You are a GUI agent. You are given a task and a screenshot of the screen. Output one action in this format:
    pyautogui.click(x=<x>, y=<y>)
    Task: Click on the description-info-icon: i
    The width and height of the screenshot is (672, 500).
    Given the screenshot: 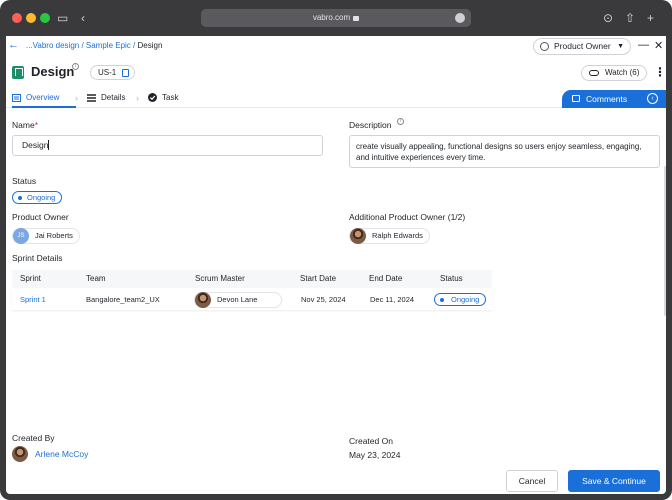 What is the action you would take?
    pyautogui.click(x=400, y=121)
    